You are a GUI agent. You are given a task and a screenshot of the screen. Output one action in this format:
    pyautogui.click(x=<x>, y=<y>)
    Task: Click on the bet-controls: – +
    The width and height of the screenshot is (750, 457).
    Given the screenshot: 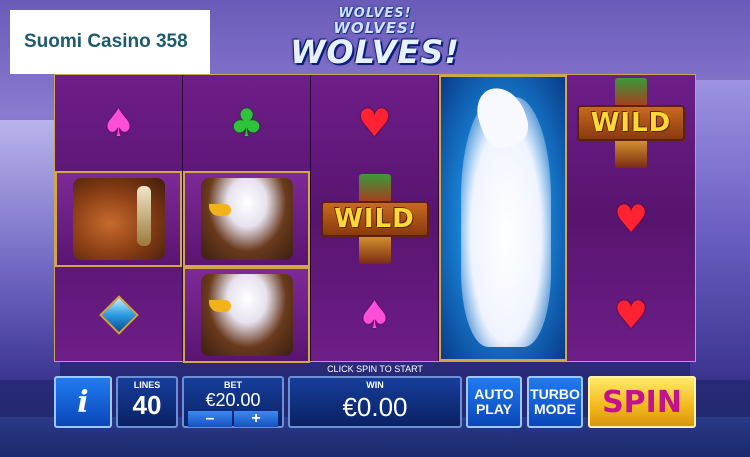 What is the action you would take?
    pyautogui.click(x=233, y=419)
    